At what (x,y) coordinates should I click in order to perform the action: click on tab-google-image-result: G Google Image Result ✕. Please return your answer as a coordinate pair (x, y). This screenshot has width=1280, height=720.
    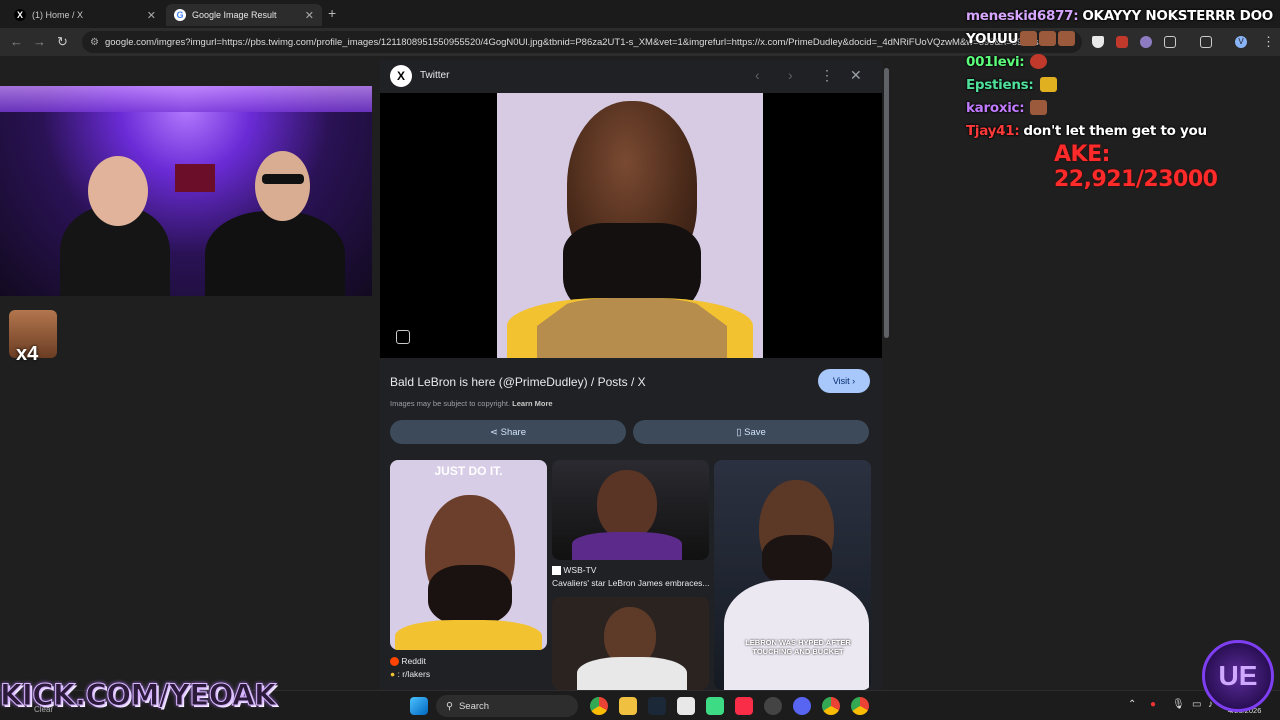
    Looking at the image, I should click on (244, 15).